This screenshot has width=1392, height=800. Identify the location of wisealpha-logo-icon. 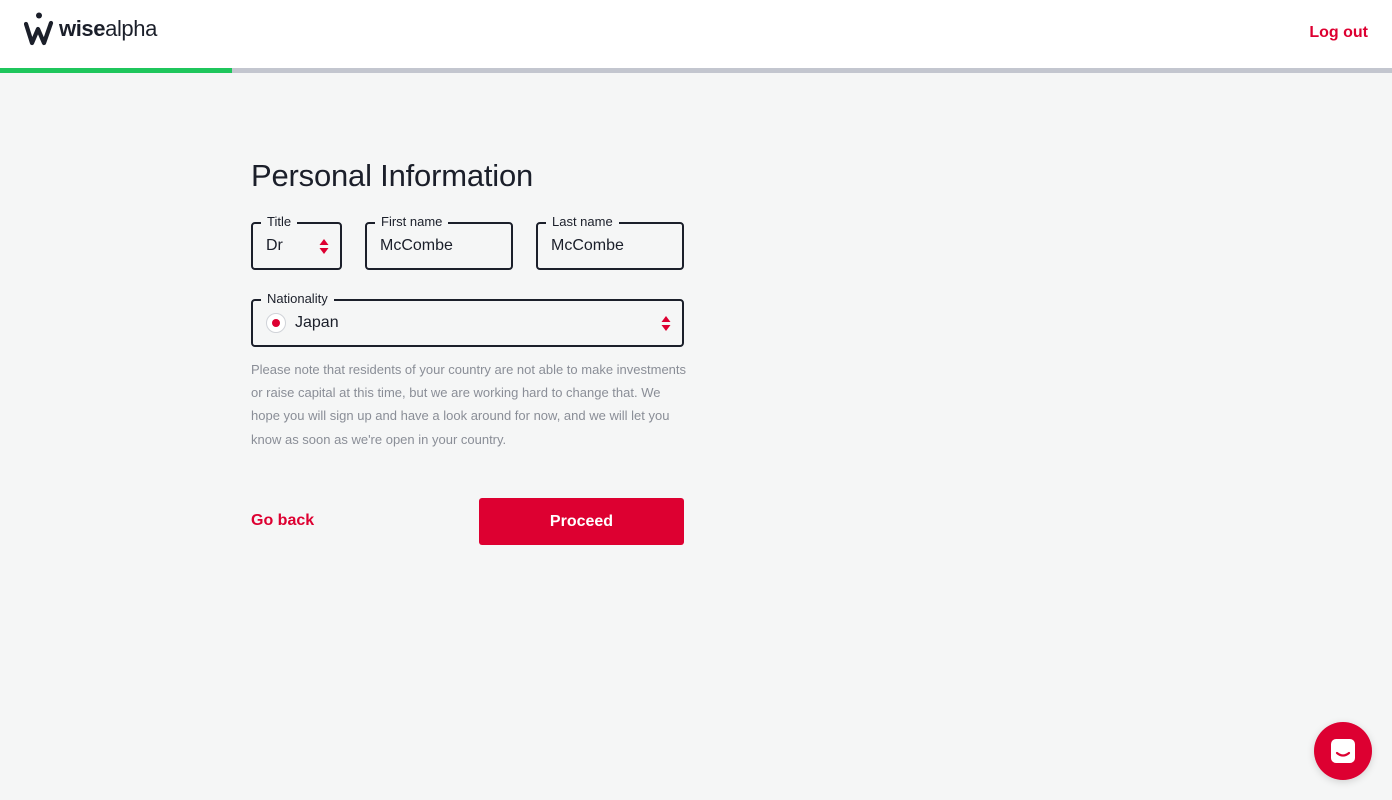
(39, 29).